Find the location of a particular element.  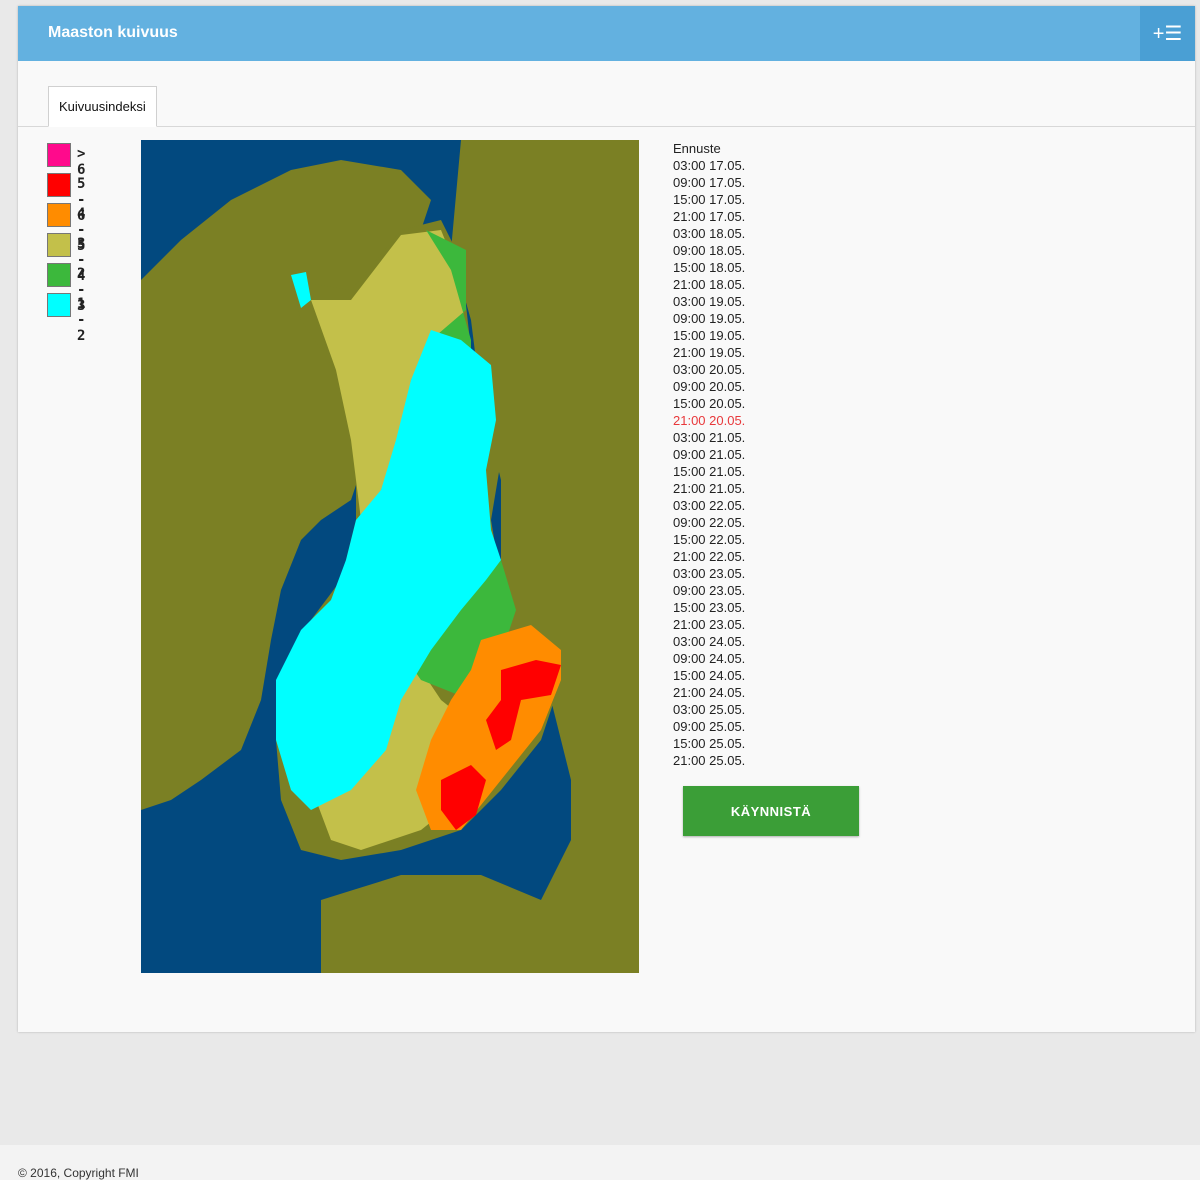

forecast-time-item: 21:00 23.05. is located at coordinates (709, 624).